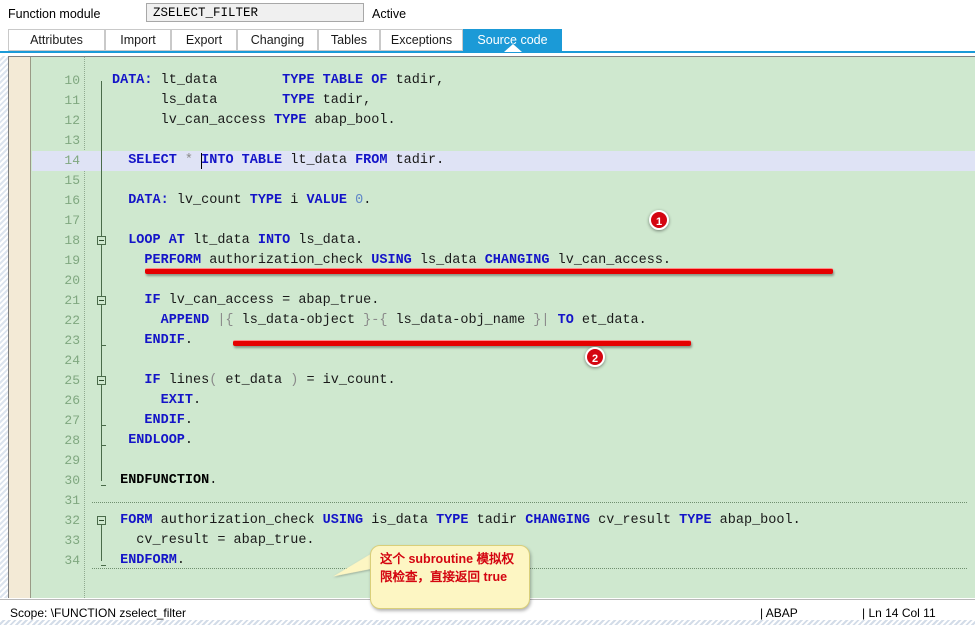 This screenshot has height=626, width=975. What do you see at coordinates (72, 380) in the screenshot?
I see `line-number: 25` at bounding box center [72, 380].